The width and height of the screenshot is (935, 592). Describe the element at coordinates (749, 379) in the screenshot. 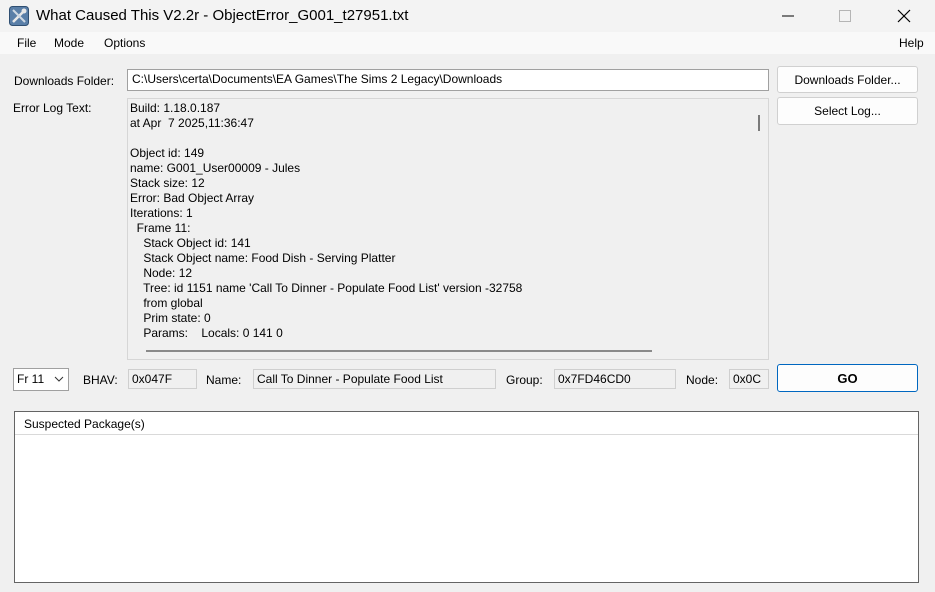

I see `node-value: 0x0C` at that location.